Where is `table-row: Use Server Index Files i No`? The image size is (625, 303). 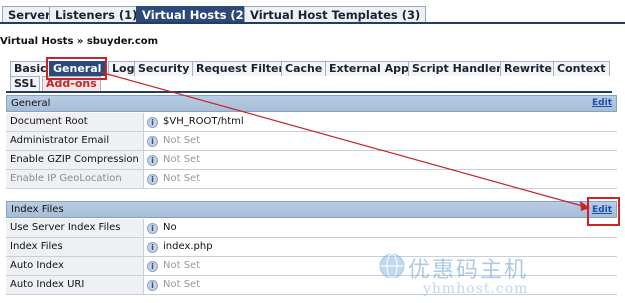 table-row: Use Server Index Files i No is located at coordinates (311, 228).